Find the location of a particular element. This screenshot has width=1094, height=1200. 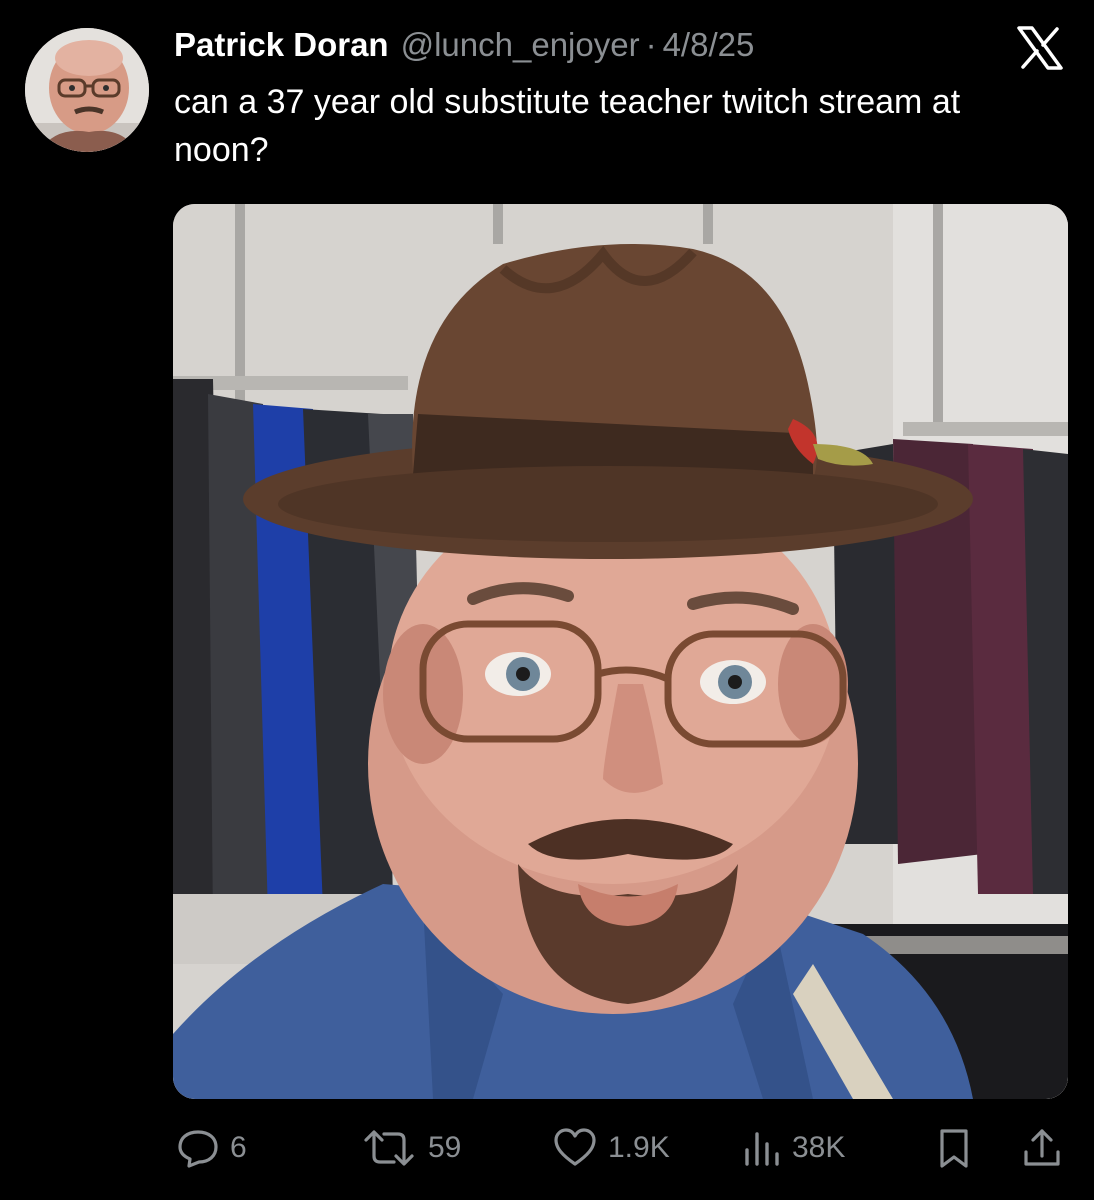

tweet-header: Patrick Doran @lunch_enjoyer · 4/8/25 is located at coordinates (464, 45).